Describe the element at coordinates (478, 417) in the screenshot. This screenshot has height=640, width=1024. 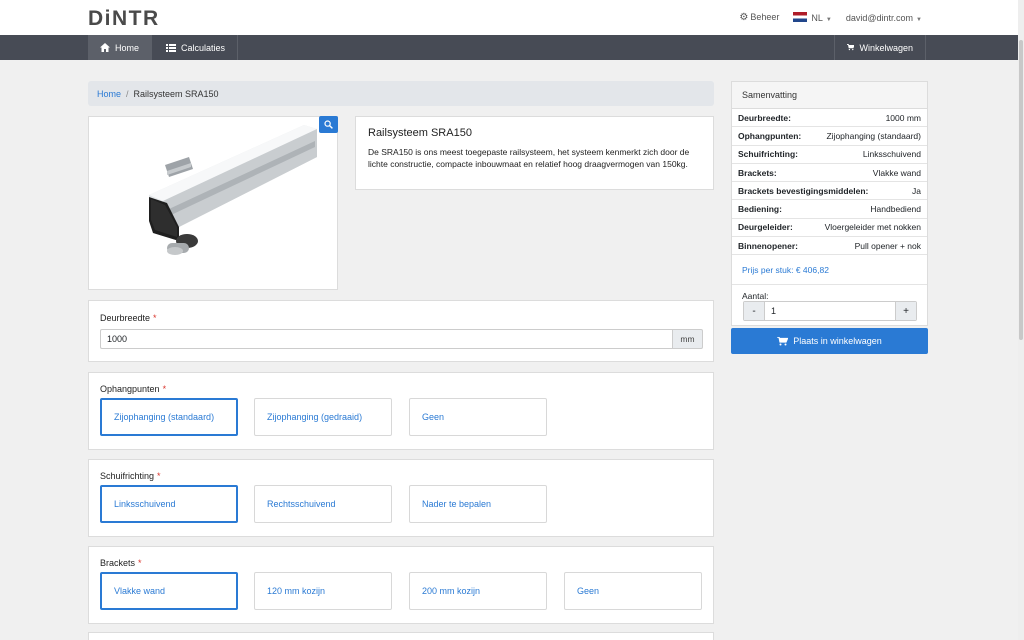
I see `option-suspension-none: Geen` at that location.